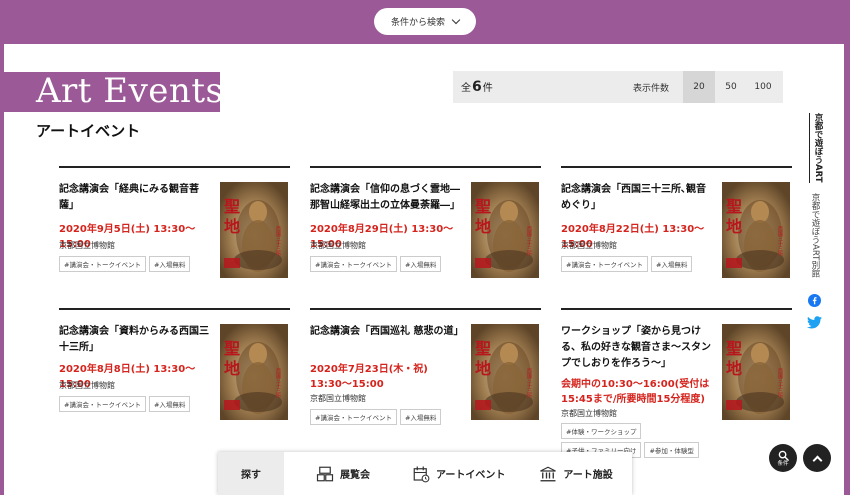 The image size is (850, 495). What do you see at coordinates (134, 340) in the screenshot?
I see `event-title: 記念講演会「資料からみる西国三十三所」` at bounding box center [134, 340].